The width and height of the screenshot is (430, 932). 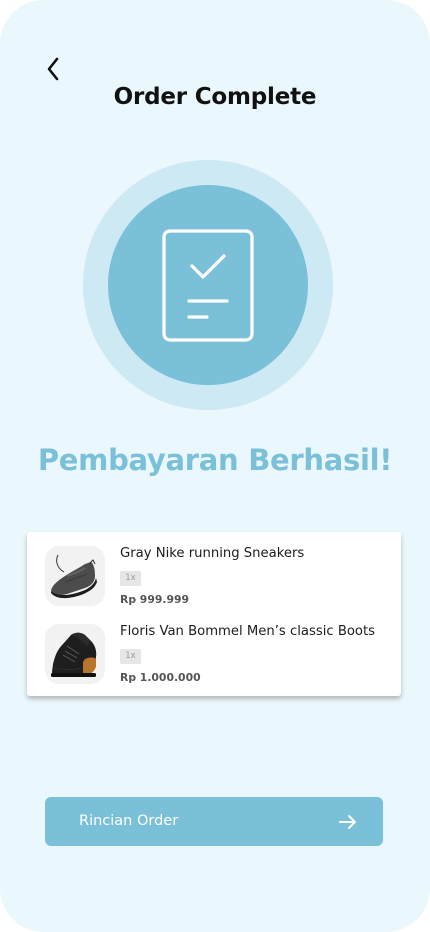 I want to click on sneaker-image, so click(x=75, y=576).